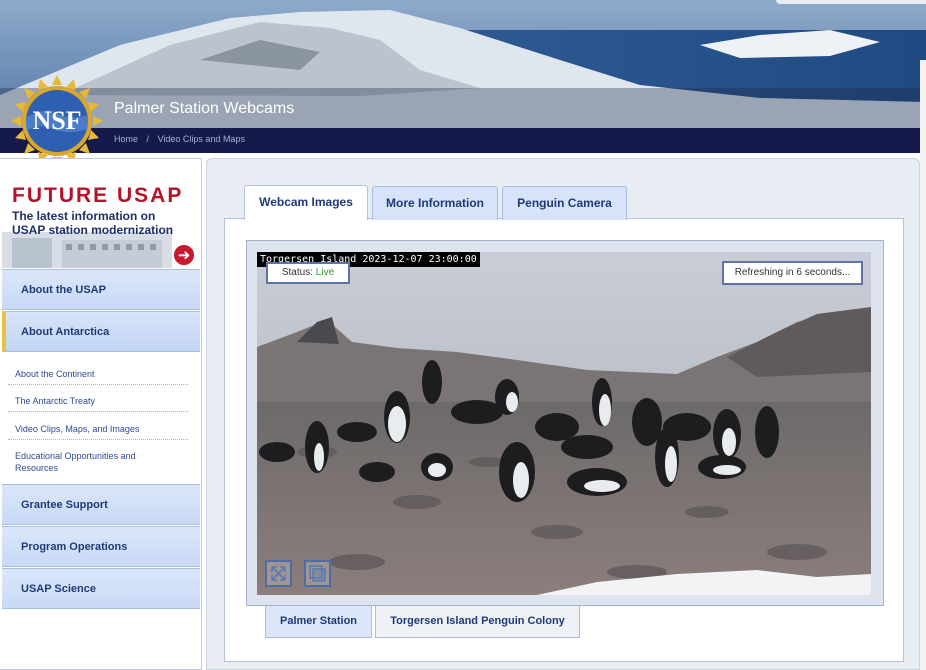  I want to click on sidebar-item-label: Grantee Support, so click(64, 505).